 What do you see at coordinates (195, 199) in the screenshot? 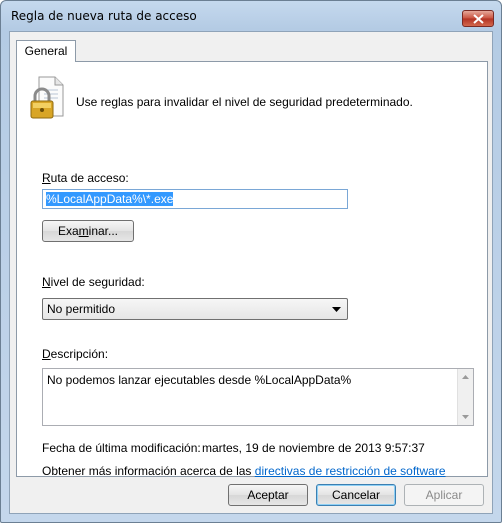
I see `path-input: %LocalAppData%\*.exe` at bounding box center [195, 199].